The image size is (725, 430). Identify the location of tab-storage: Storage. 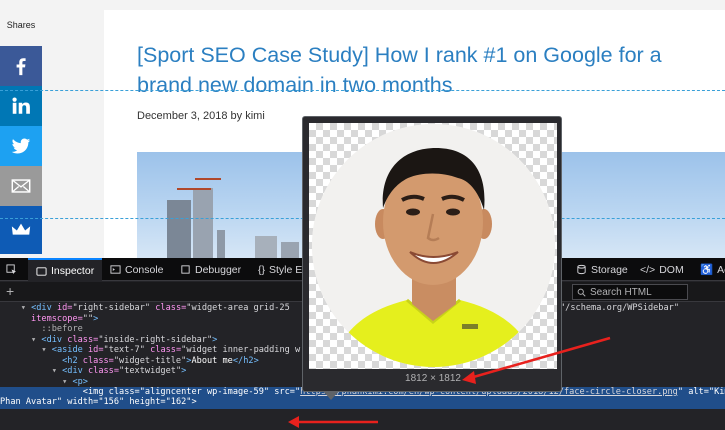
(602, 269).